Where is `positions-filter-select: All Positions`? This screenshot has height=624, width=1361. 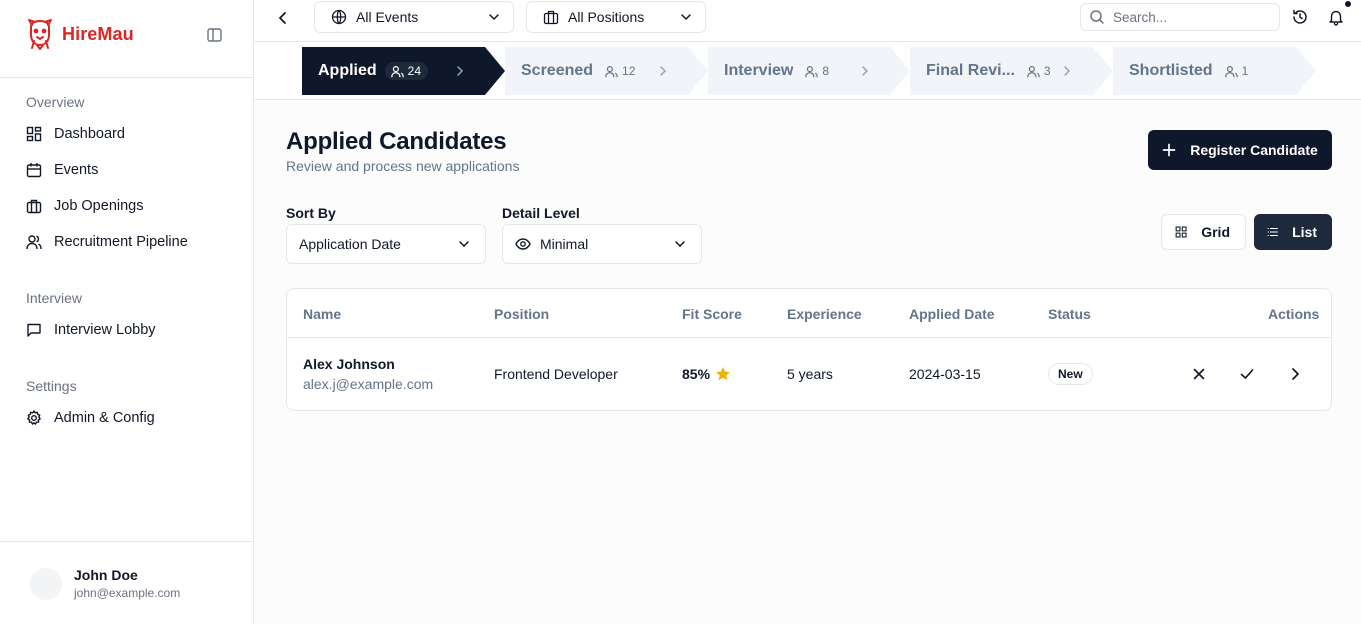 positions-filter-select: All Positions is located at coordinates (616, 17).